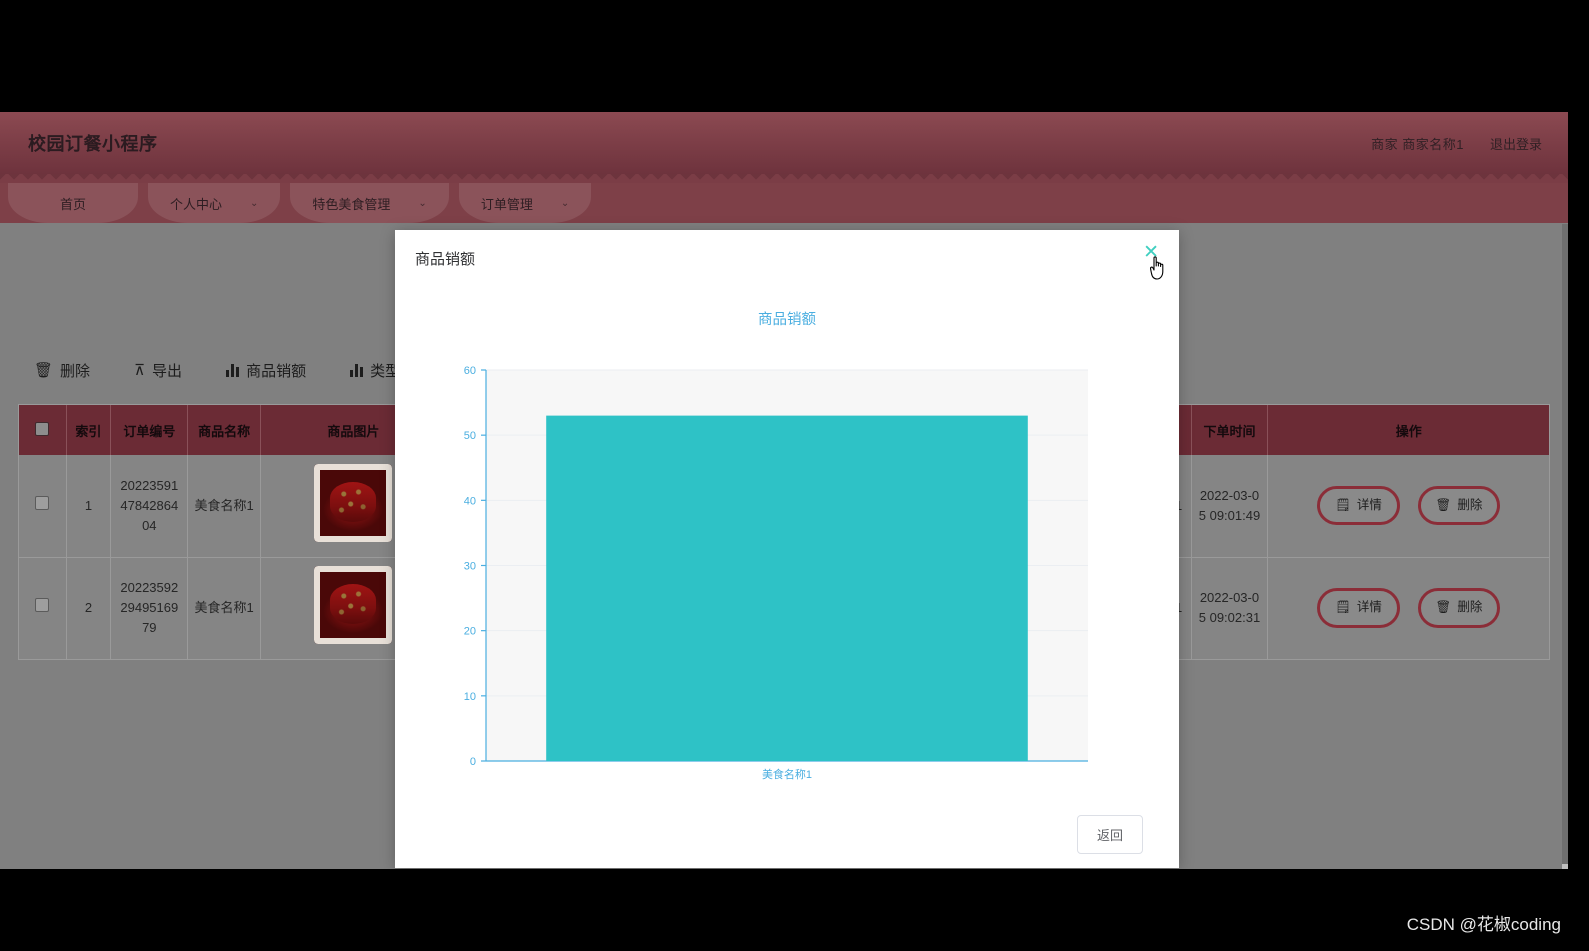 This screenshot has width=1589, height=951. I want to click on nav-item-order-management-label: 订单管理, so click(506, 204).